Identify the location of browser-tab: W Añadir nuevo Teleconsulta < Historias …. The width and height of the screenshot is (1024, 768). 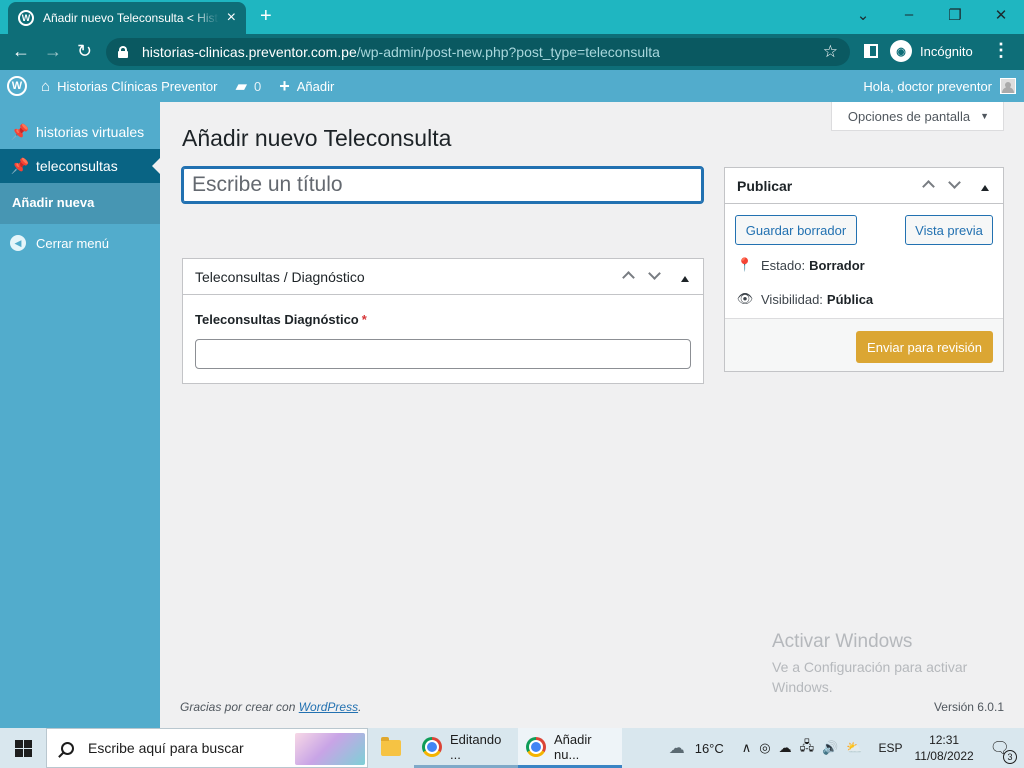
(127, 18).